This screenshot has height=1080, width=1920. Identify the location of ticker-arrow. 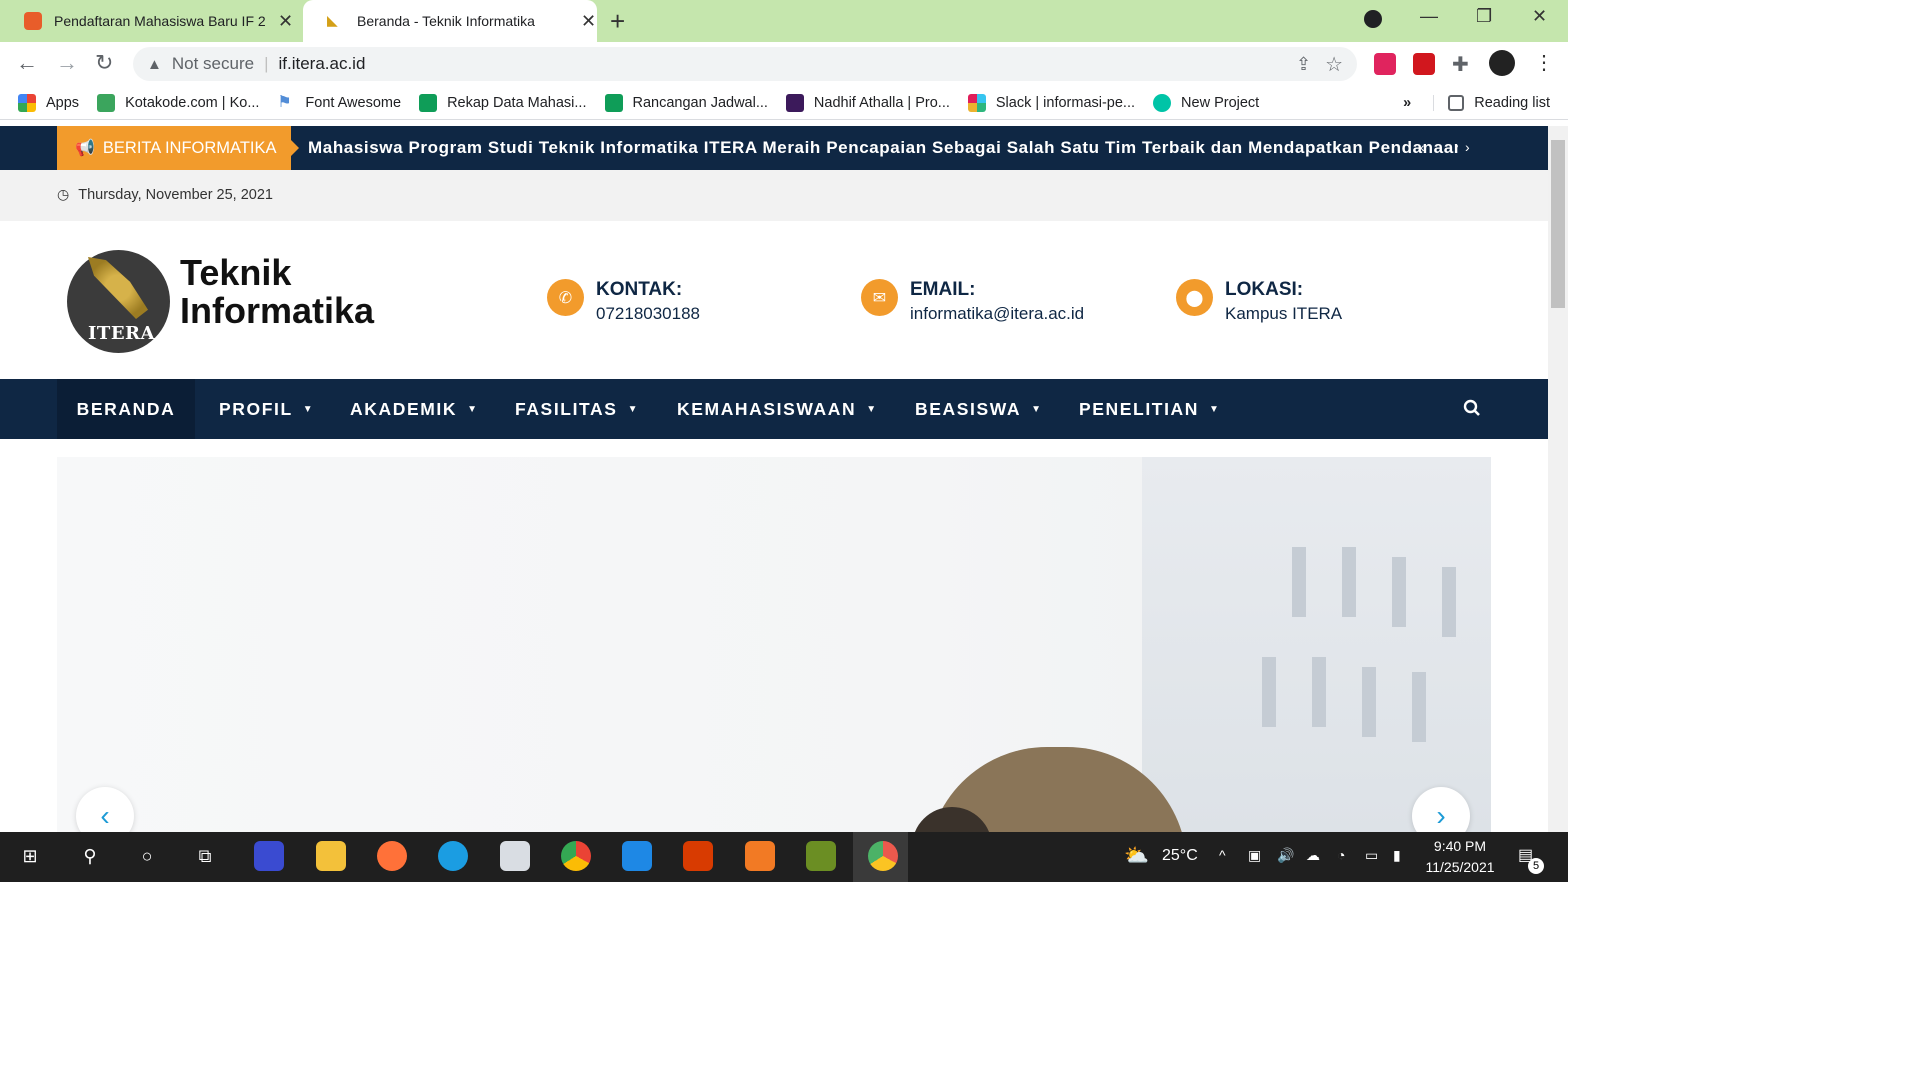
(295, 148).